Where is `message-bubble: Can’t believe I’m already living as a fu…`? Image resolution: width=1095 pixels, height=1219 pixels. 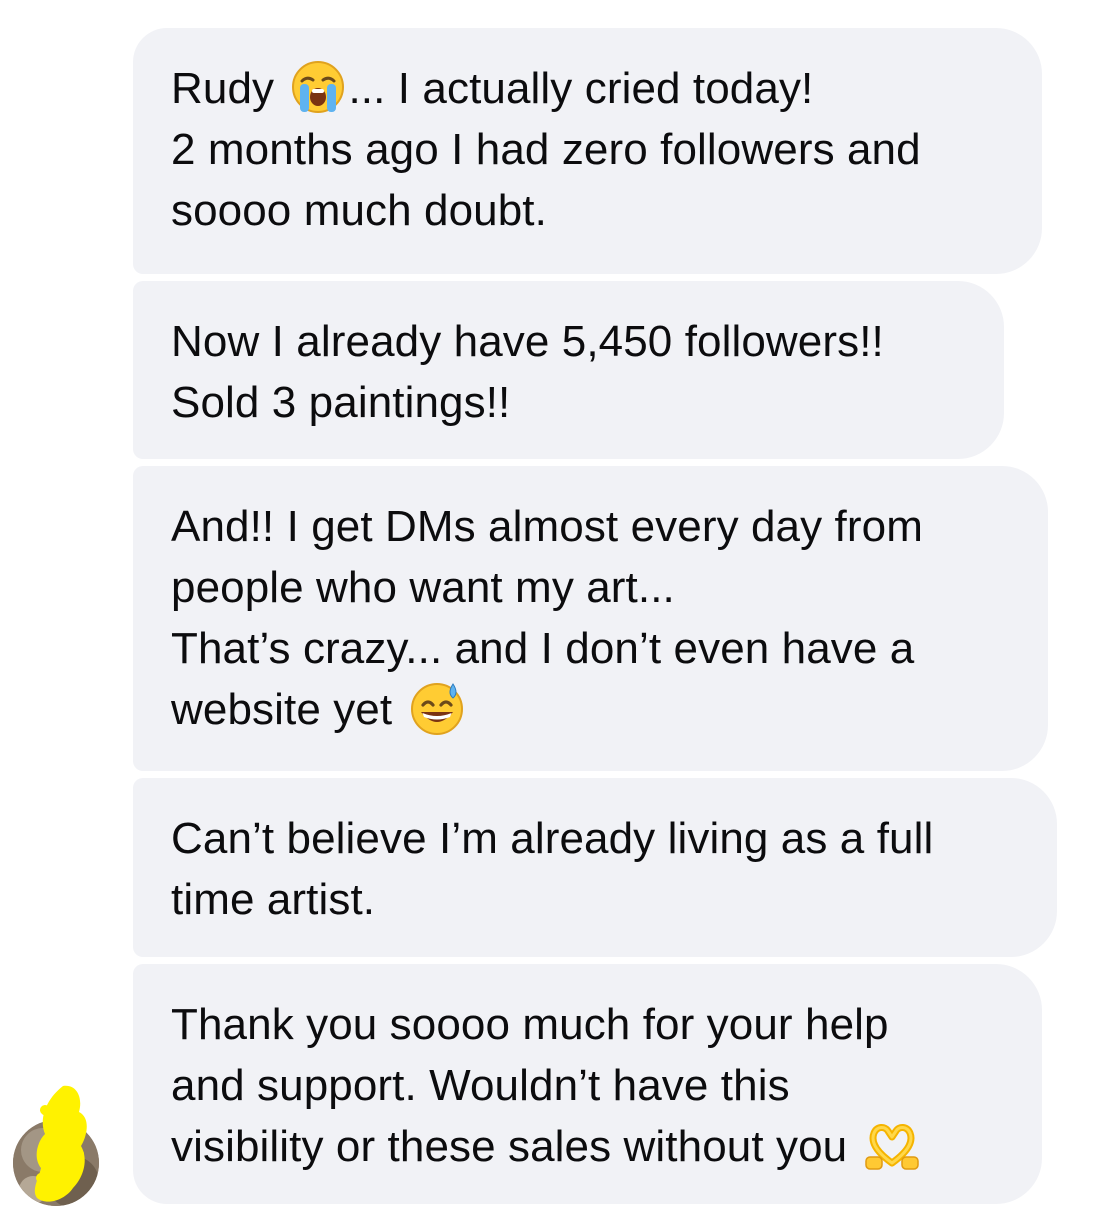 message-bubble: Can’t believe I’m already living as a fu… is located at coordinates (595, 867).